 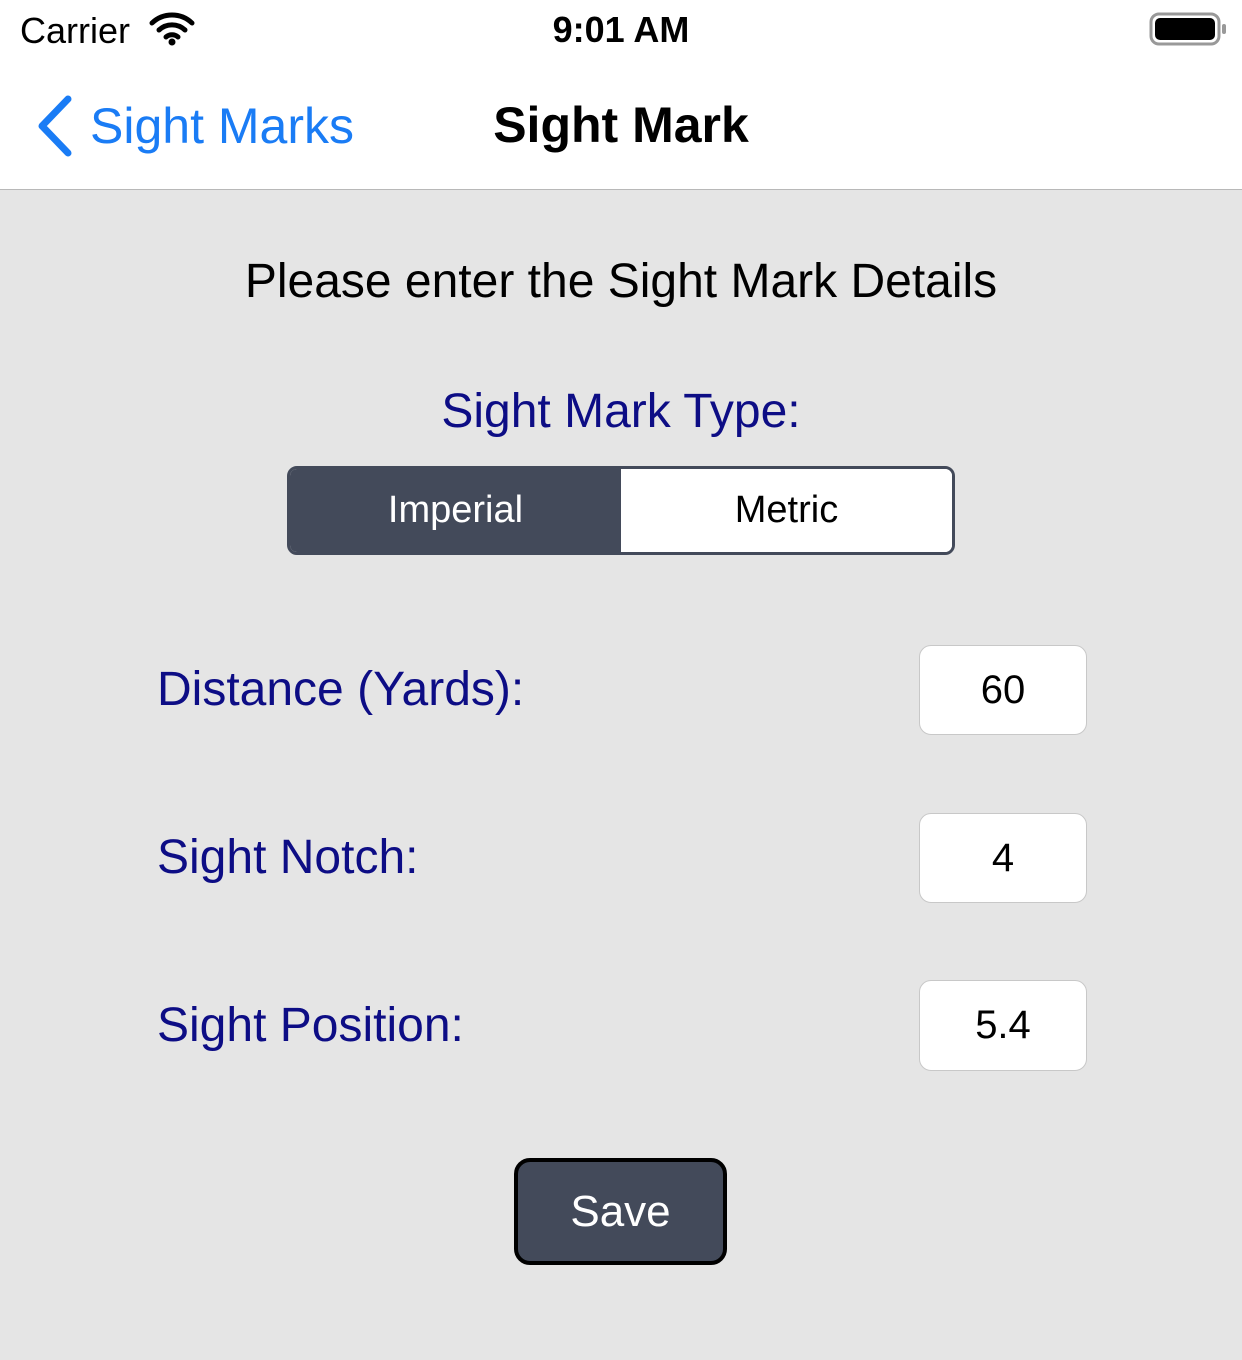 I want to click on navigation-bar: Sight Marks Sight Mark, so click(x=621, y=125).